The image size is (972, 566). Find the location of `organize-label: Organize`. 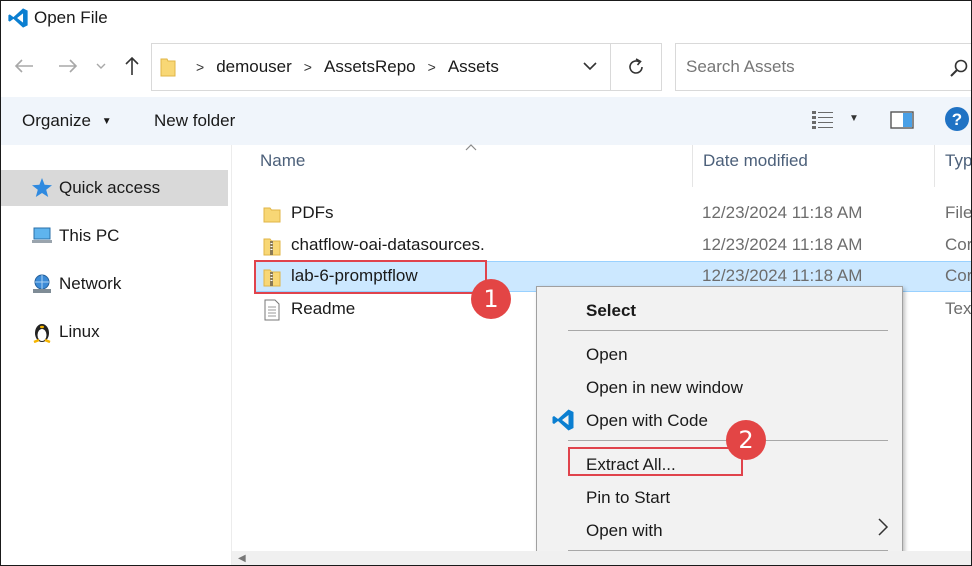

organize-label: Organize is located at coordinates (56, 120).